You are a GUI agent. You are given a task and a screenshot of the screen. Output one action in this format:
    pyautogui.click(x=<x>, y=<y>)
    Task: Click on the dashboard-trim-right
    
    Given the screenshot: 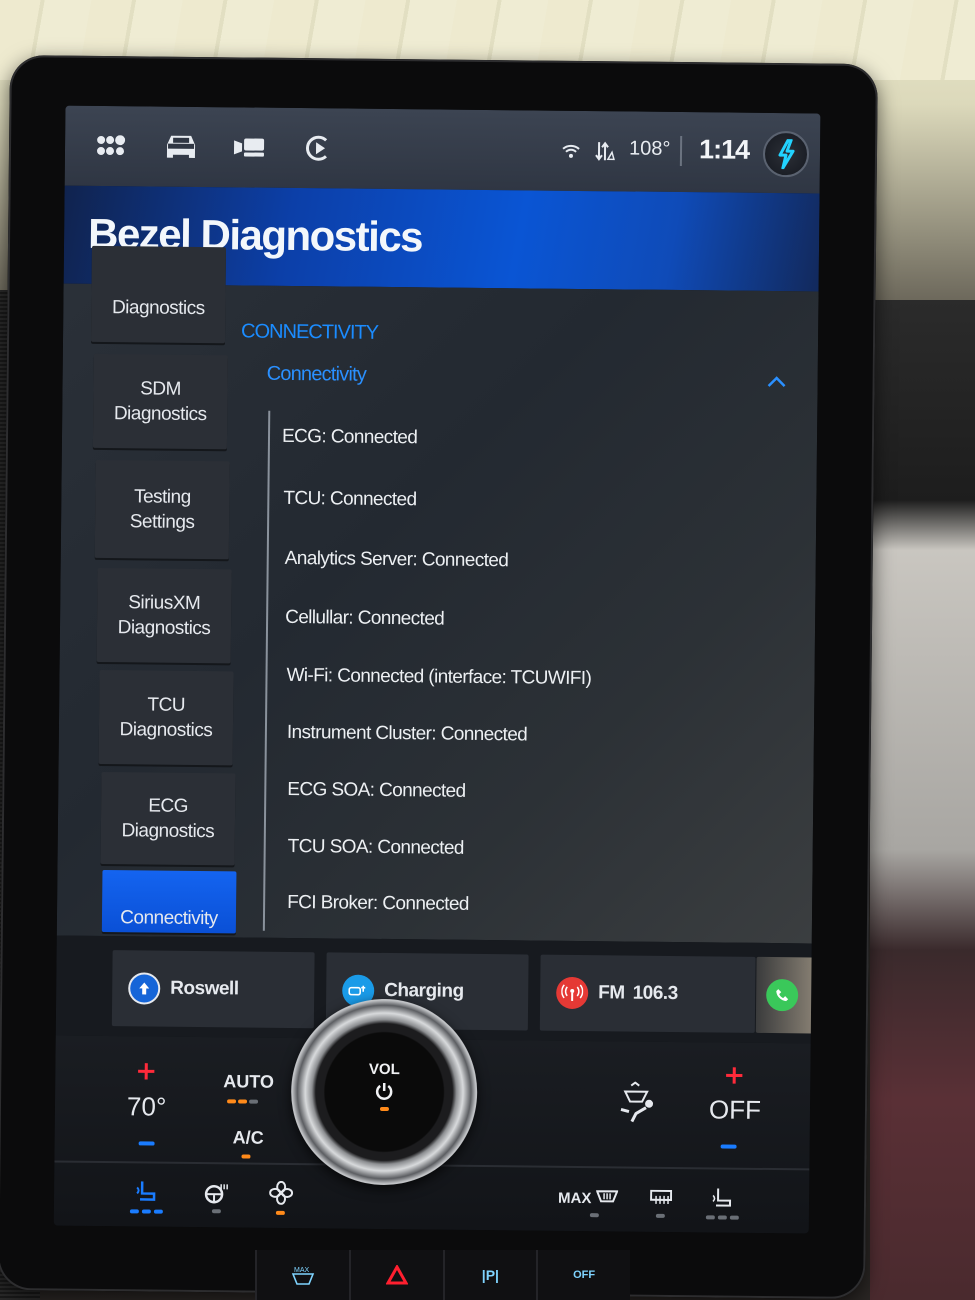 What is the action you would take?
    pyautogui.click(x=922, y=800)
    